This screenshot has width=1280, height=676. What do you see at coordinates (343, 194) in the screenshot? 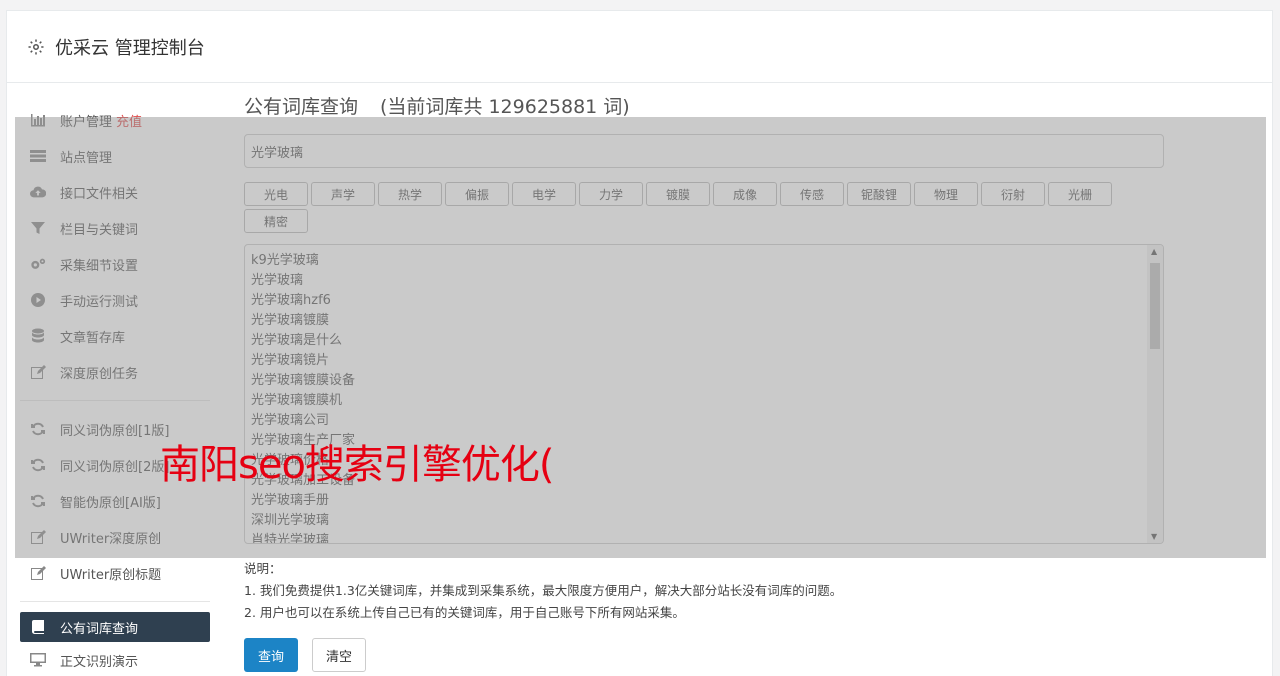
I see `category-tag: 声学` at bounding box center [343, 194].